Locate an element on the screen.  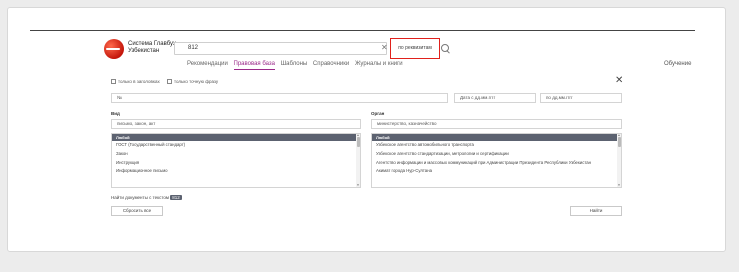
search-options: только в заголовках только точную фразу is located at coordinates (164, 82).